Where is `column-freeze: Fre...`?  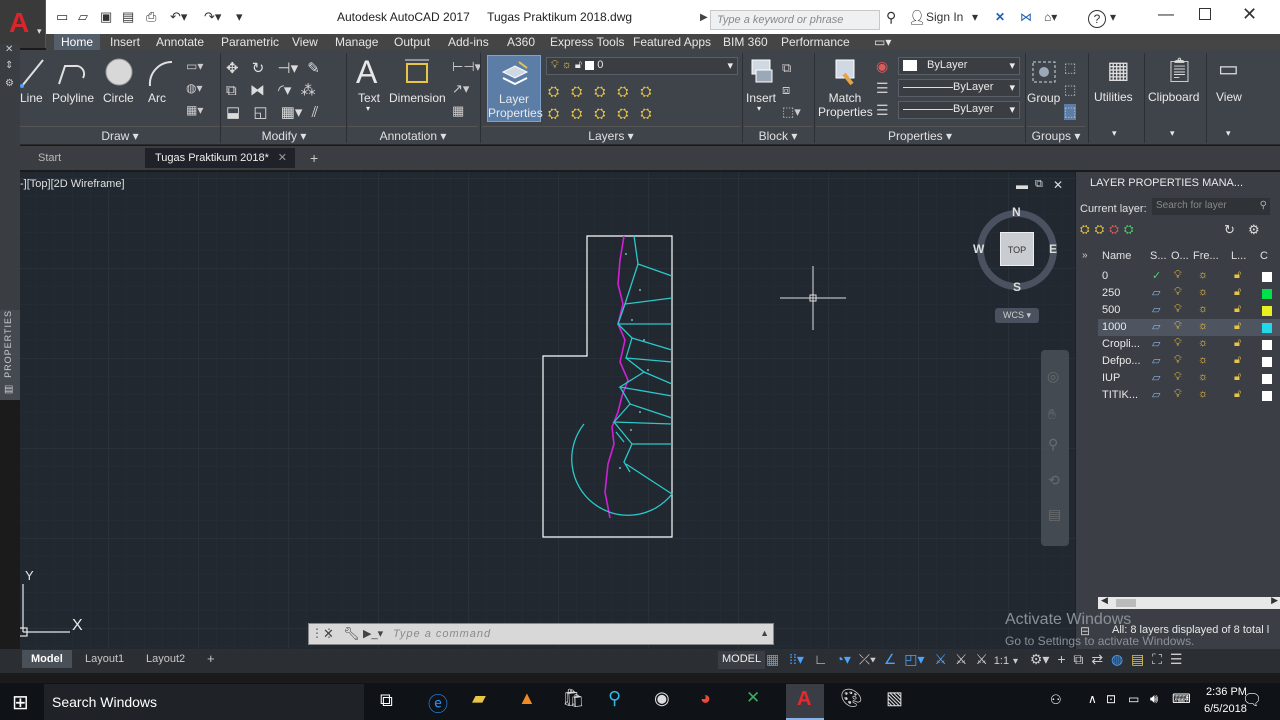 column-freeze: Fre... is located at coordinates (1206, 256).